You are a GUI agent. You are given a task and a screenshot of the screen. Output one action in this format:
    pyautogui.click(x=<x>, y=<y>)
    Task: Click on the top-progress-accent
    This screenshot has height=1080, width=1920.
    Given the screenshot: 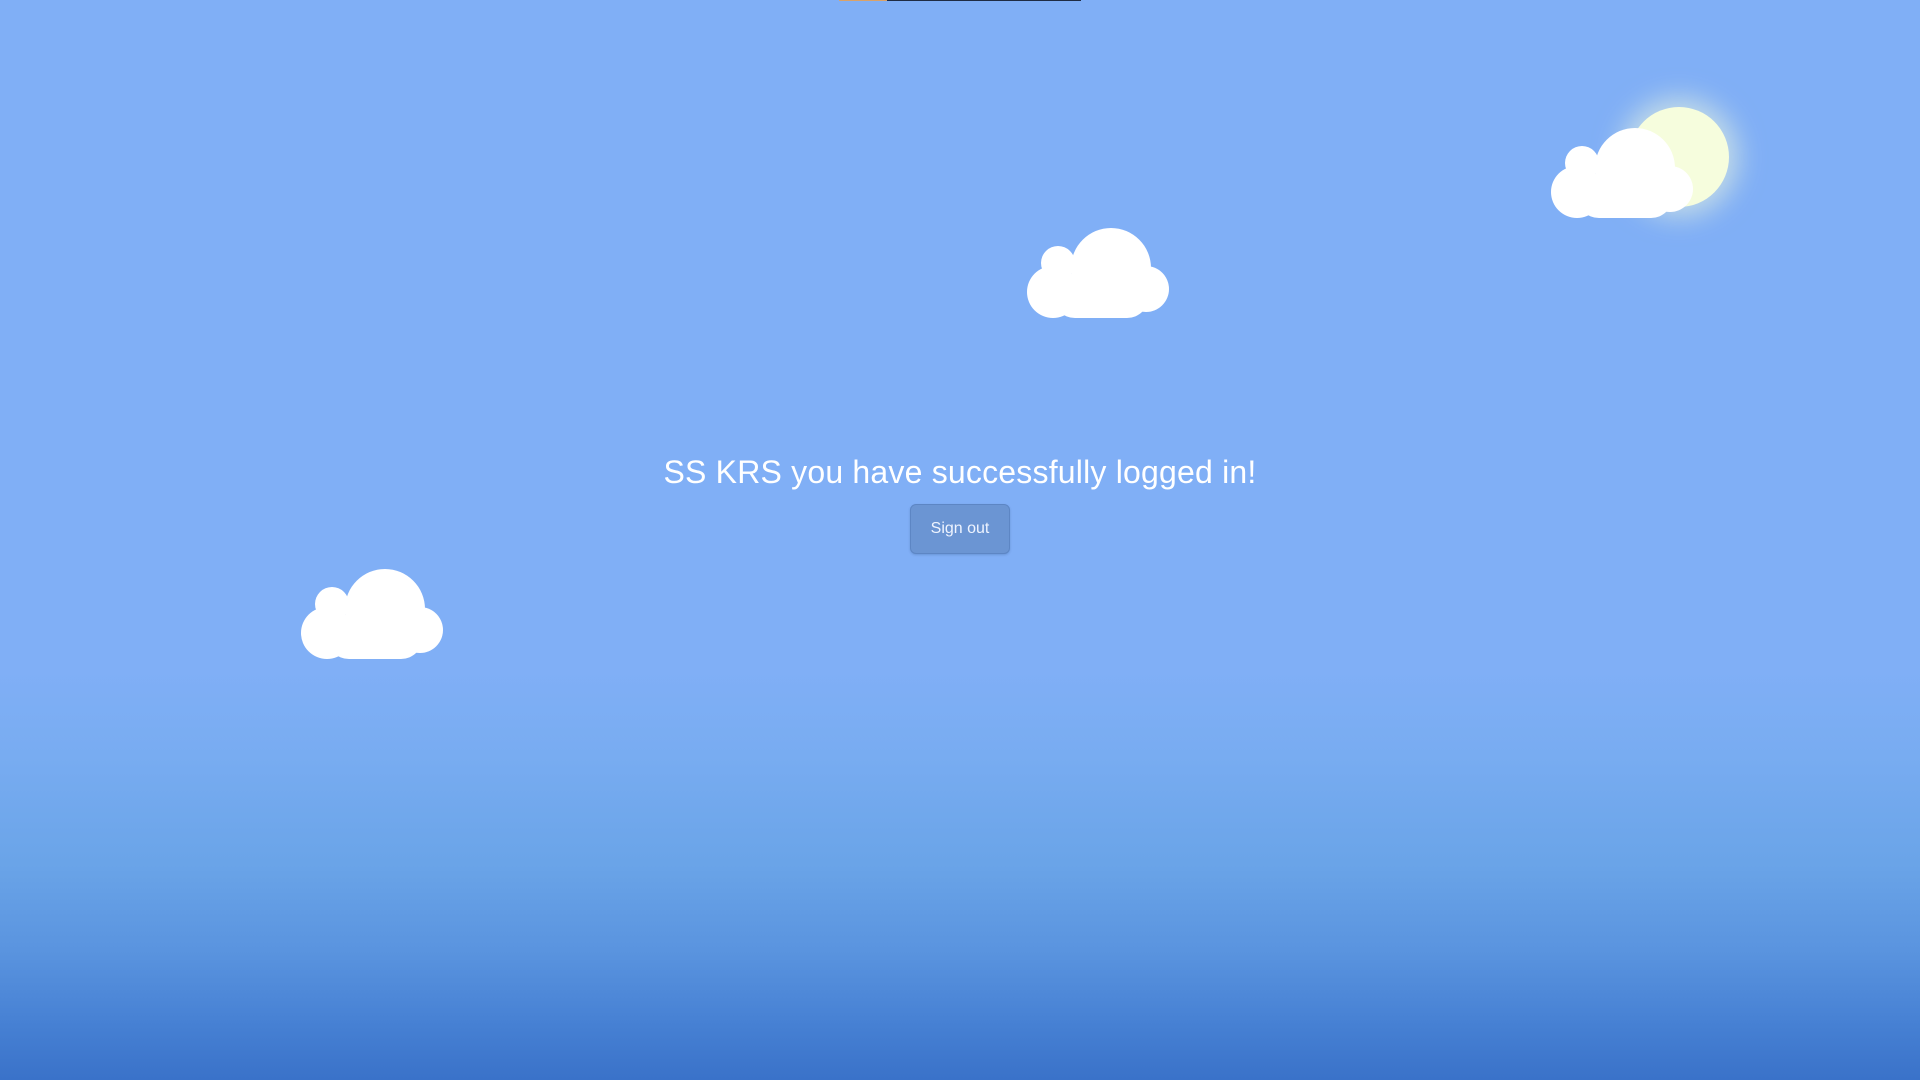 What is the action you would take?
    pyautogui.click(x=863, y=0)
    